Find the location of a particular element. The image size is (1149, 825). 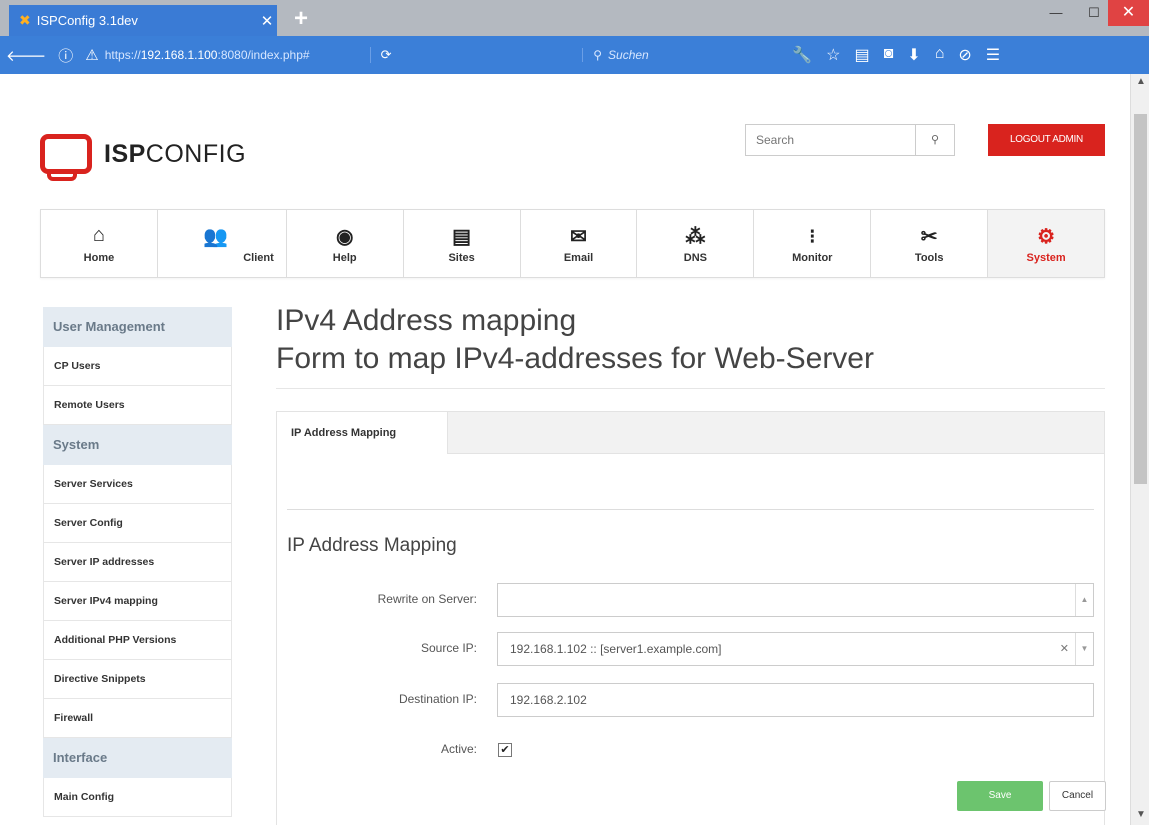

sidebar-item-server-ipv4-mapping: Server IPv4 mapping is located at coordinates (137, 601).